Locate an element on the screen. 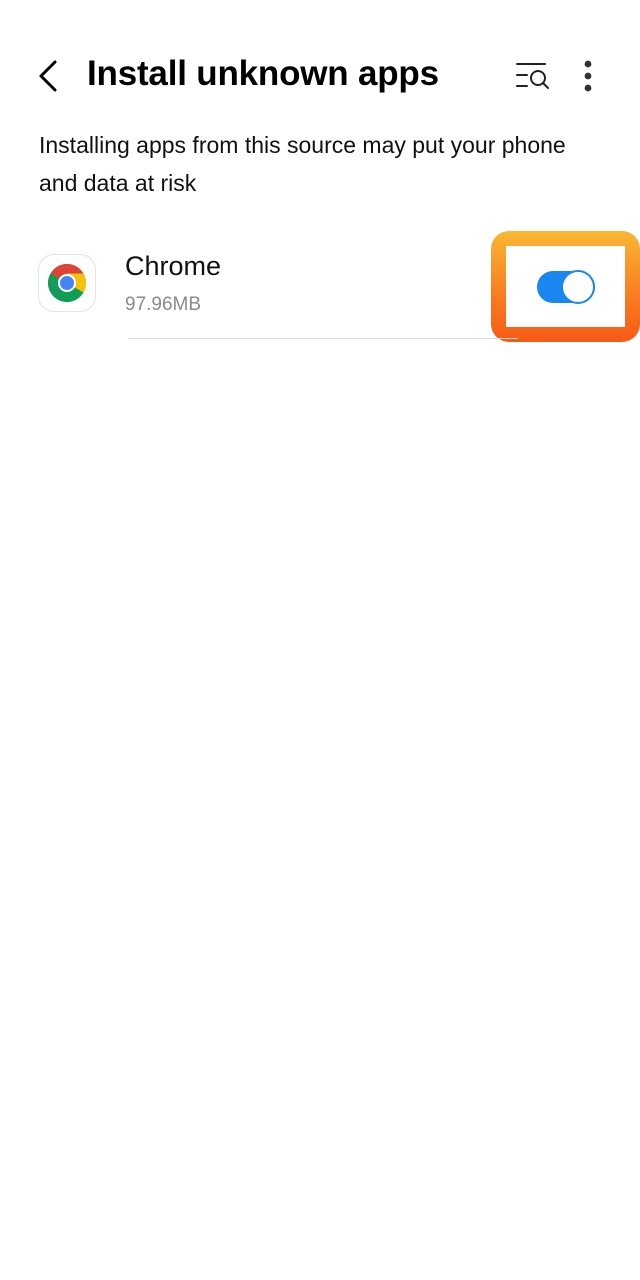 The image size is (640, 1280). toggle-highlight is located at coordinates (565, 286).